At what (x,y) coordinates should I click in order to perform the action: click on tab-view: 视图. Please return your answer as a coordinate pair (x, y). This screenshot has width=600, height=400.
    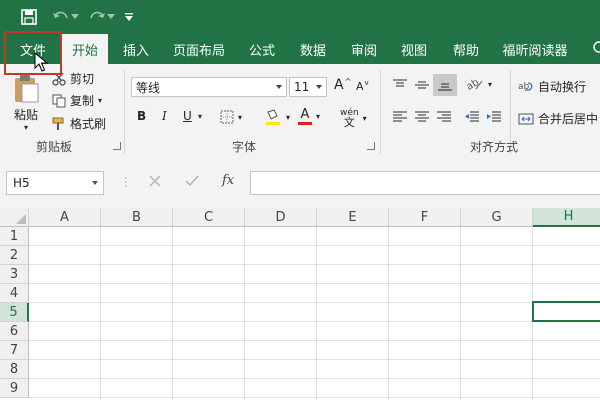
    Looking at the image, I should click on (414, 49).